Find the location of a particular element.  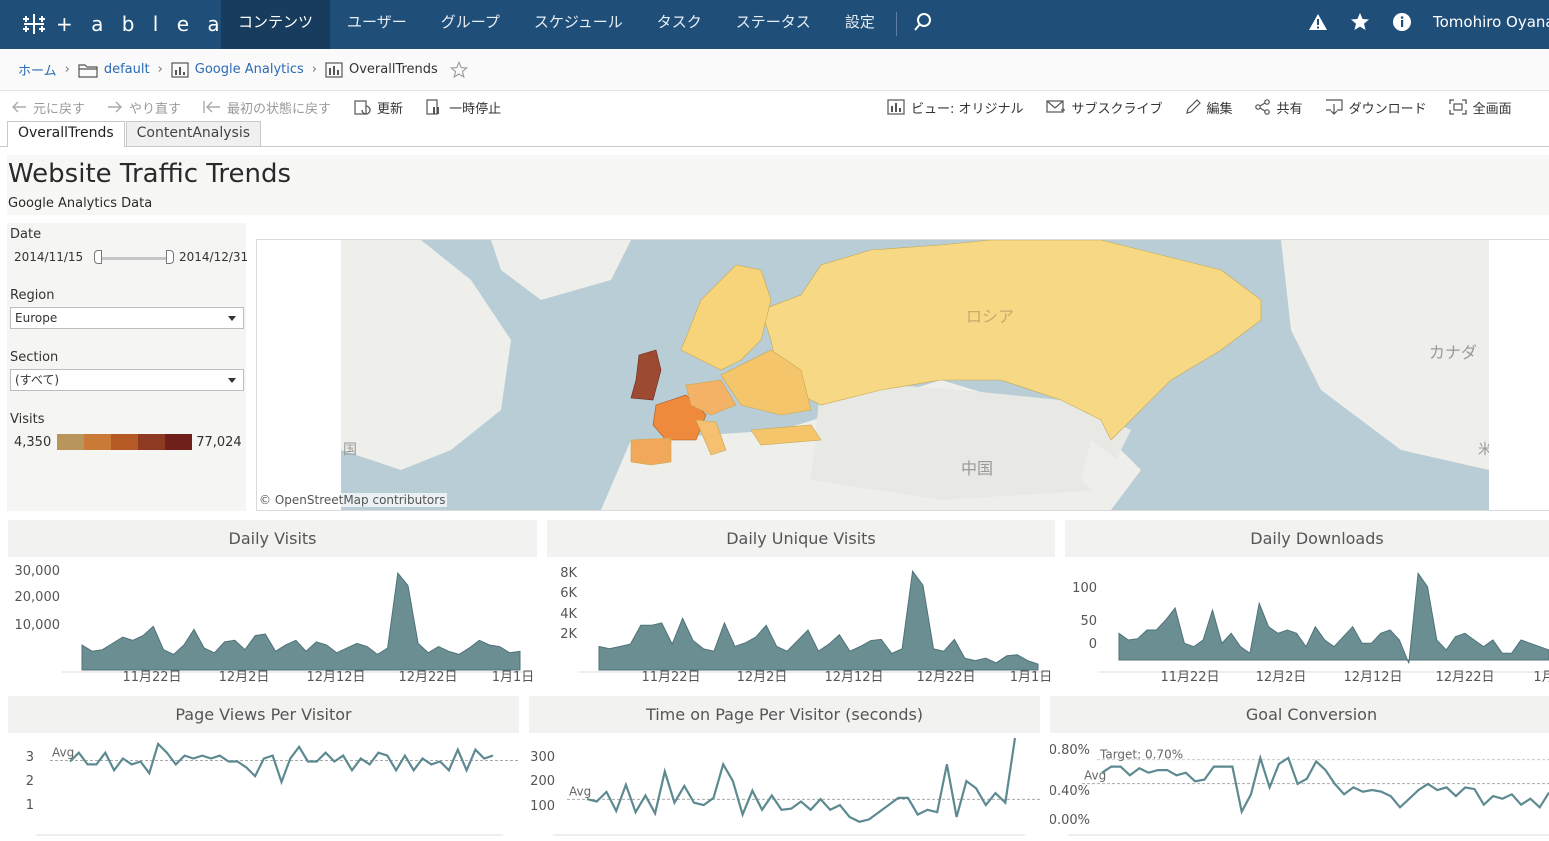

breadcrumb-project: default is located at coordinates (114, 70).